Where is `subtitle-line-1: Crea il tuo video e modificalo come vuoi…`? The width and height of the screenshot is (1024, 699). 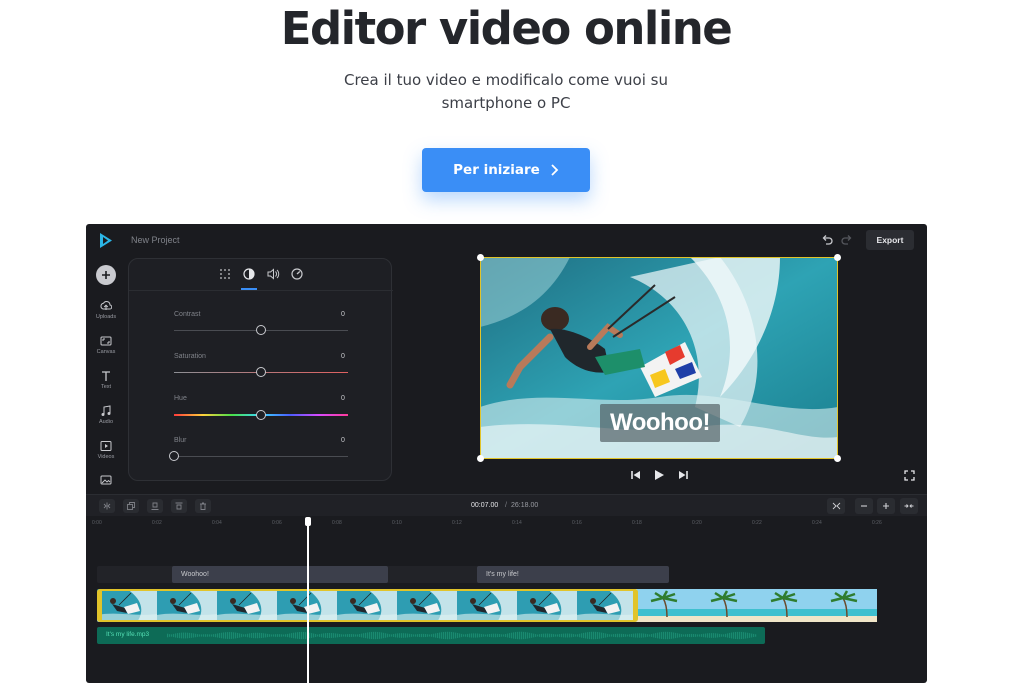 subtitle-line-1: Crea il tuo video e modificalo come vuoi… is located at coordinates (505, 80).